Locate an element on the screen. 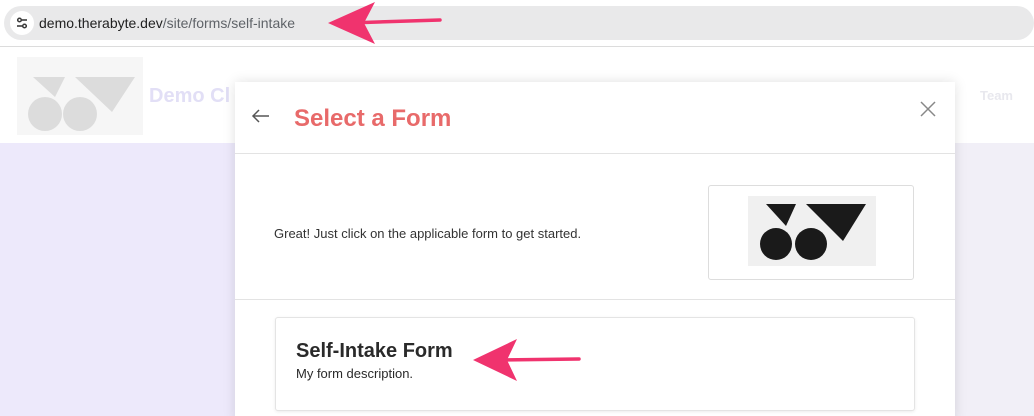 The height and width of the screenshot is (416, 1034). tune-icon is located at coordinates (22, 23).